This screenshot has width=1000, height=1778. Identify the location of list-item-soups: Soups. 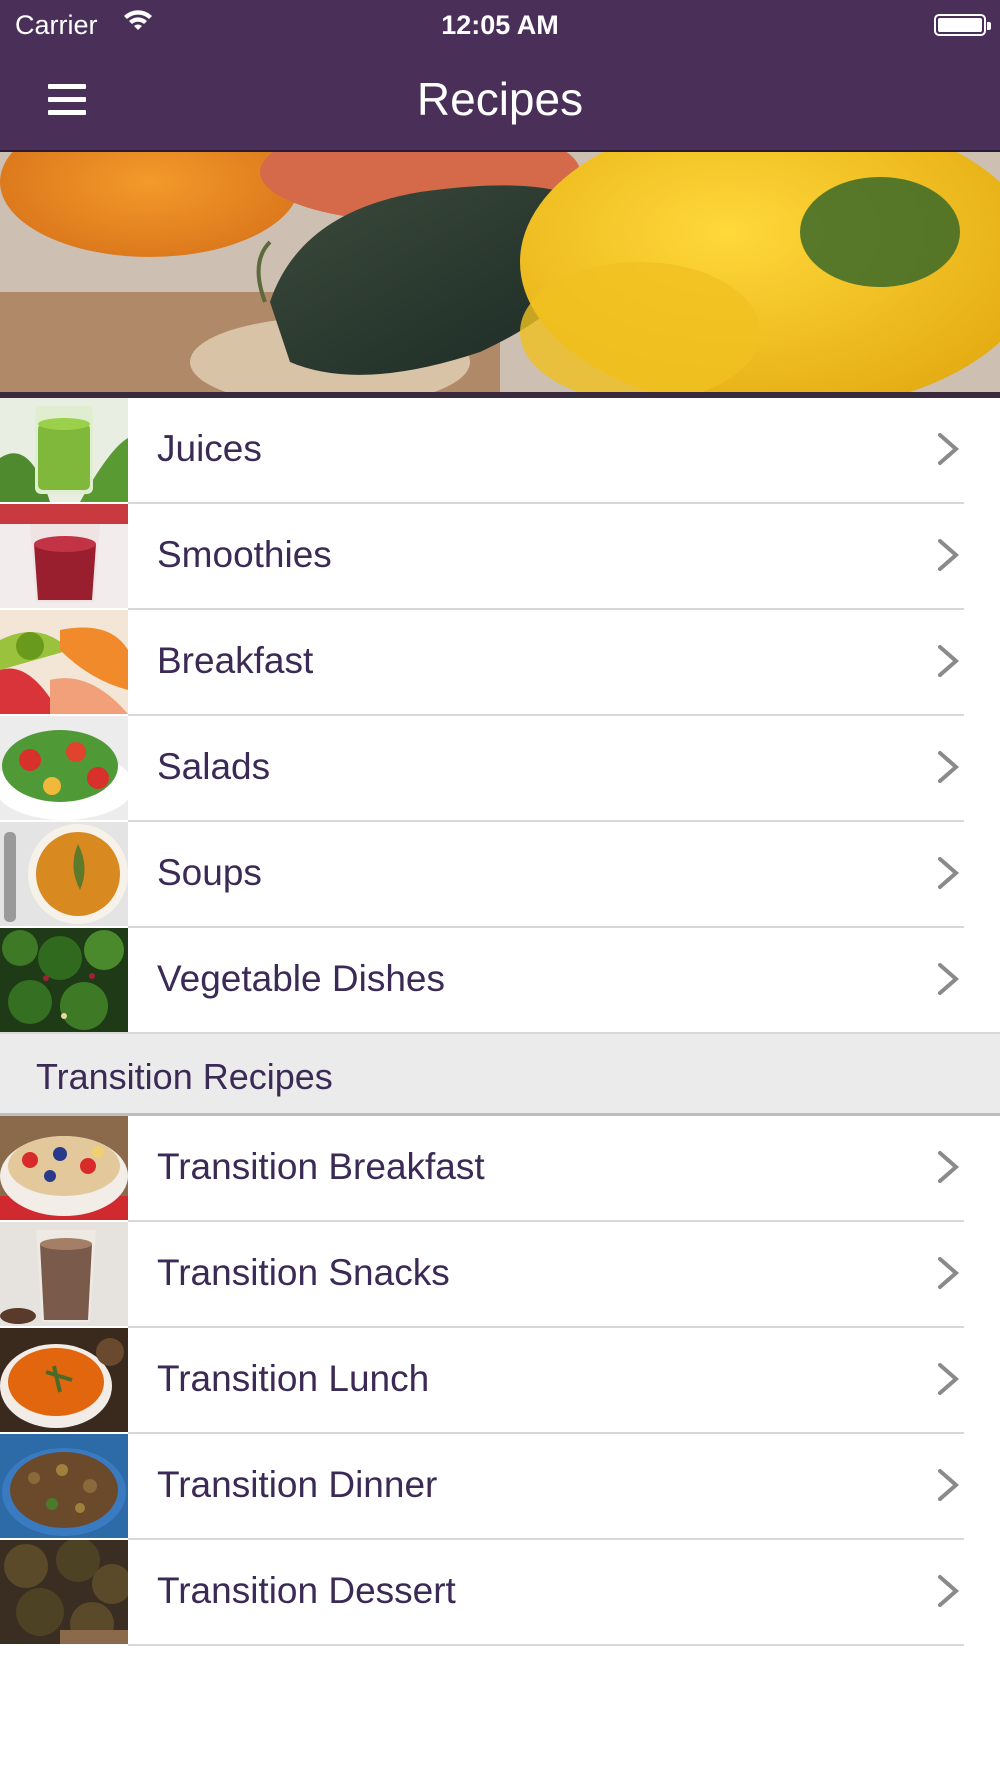
(500, 875).